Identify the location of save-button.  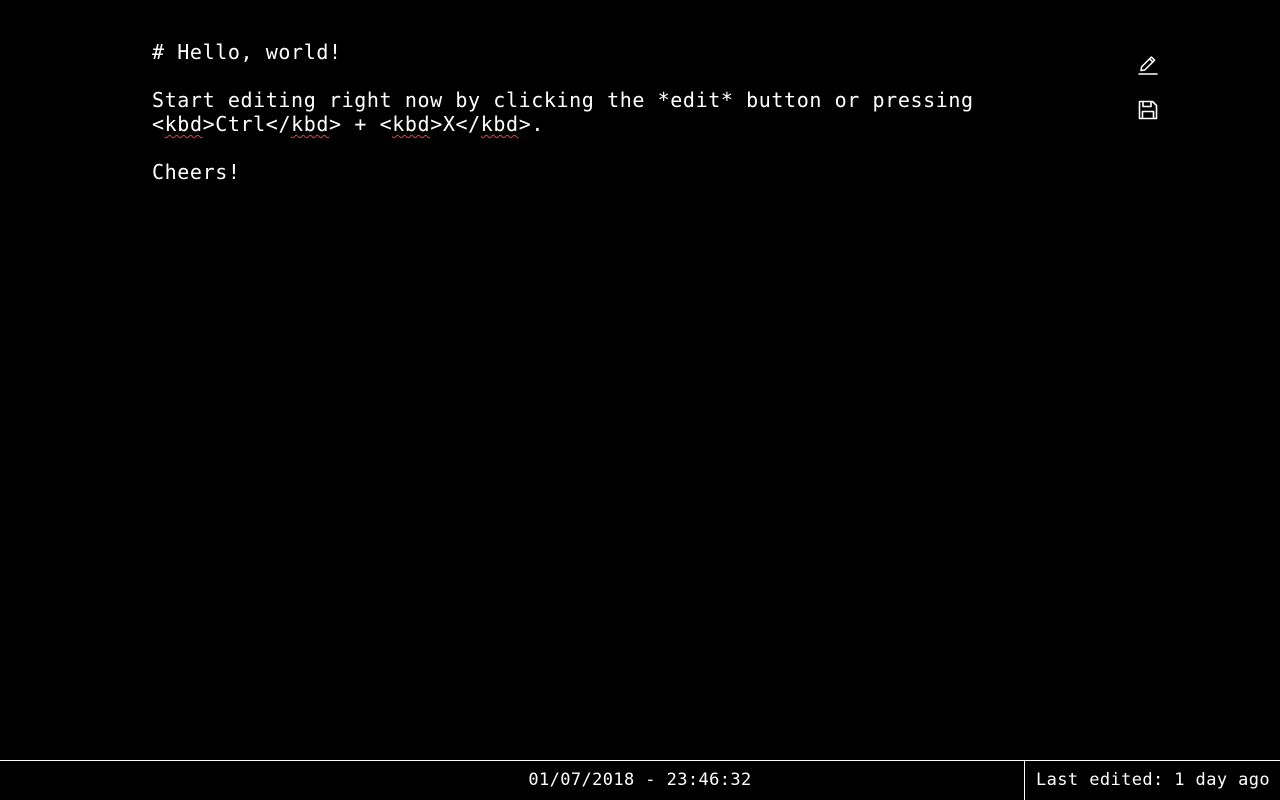
(1148, 107).